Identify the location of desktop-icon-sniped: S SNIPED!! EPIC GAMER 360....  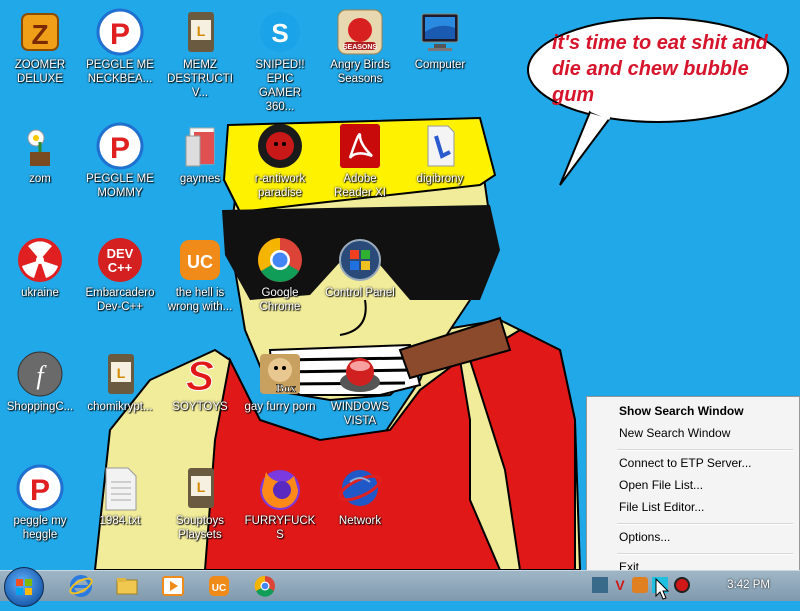
(280, 58).